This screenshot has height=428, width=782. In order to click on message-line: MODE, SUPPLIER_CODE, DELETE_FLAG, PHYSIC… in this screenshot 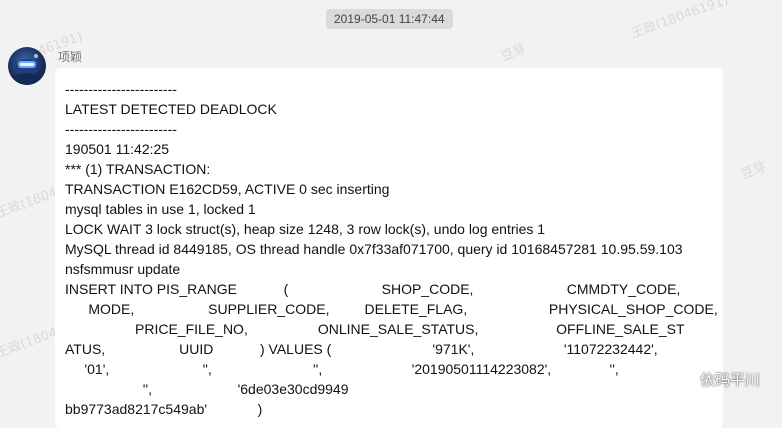, I will do `click(391, 309)`.